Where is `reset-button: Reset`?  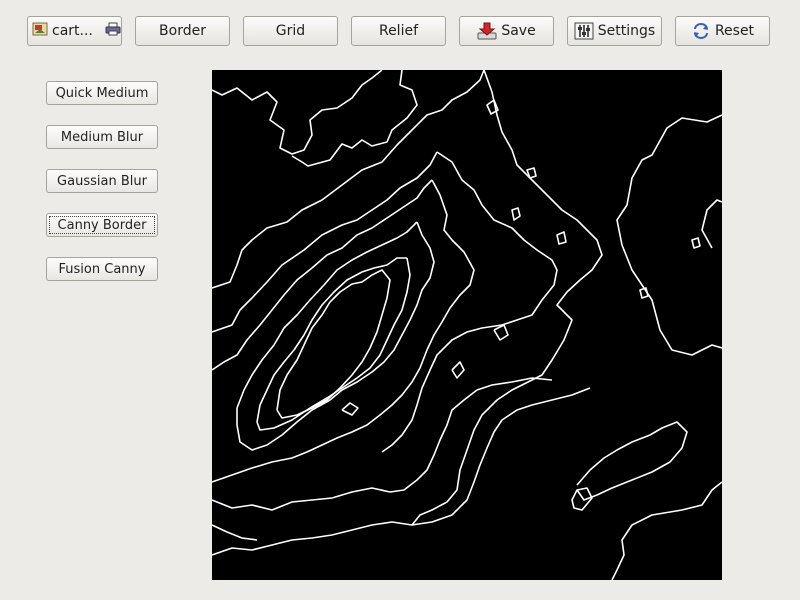 reset-button: Reset is located at coordinates (722, 31).